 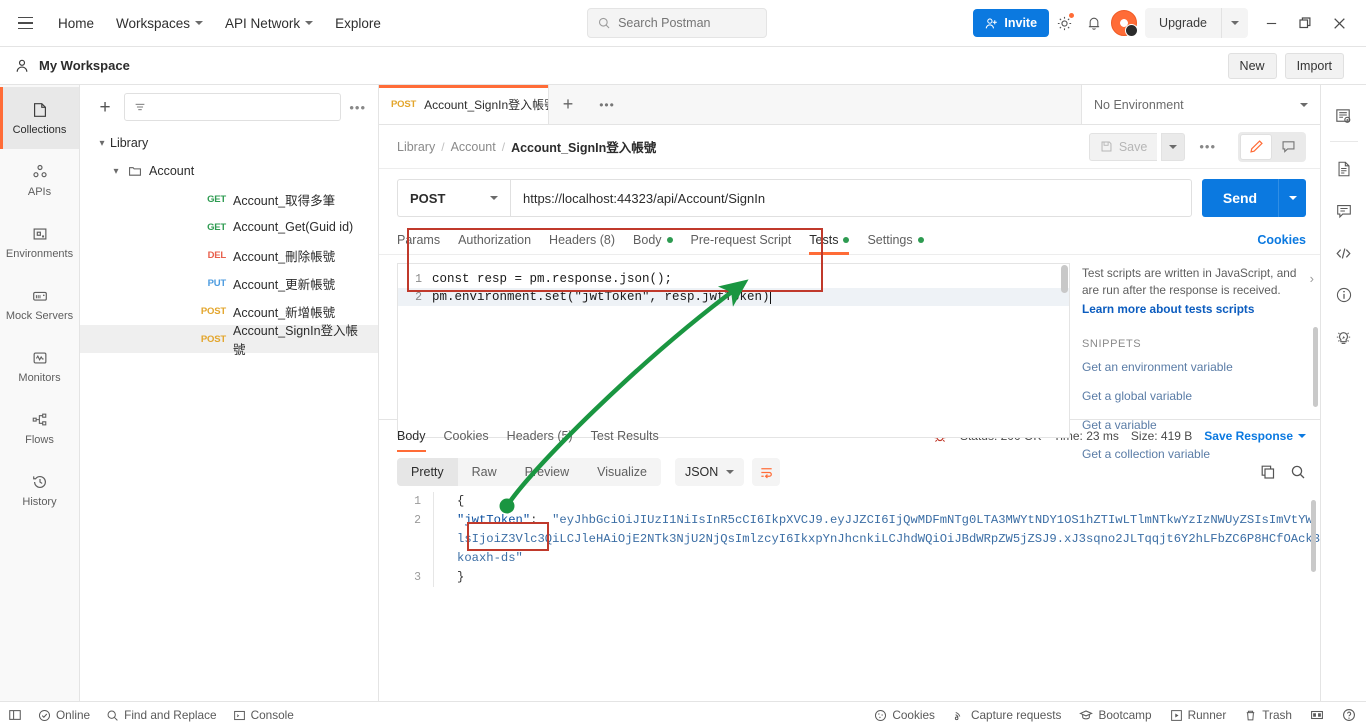 I want to click on edit-mode-button, so click(x=1256, y=146).